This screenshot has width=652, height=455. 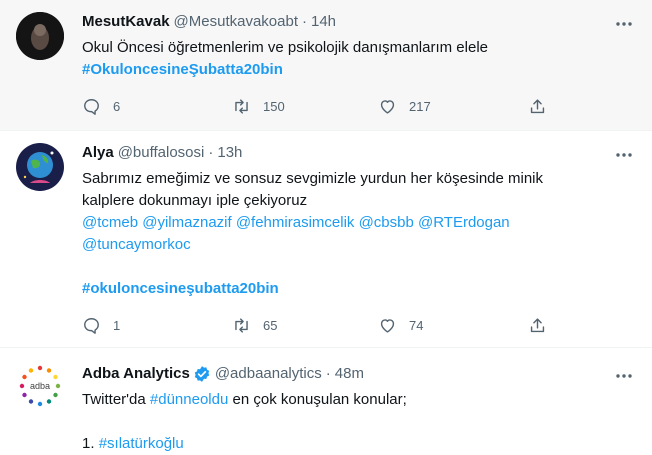 What do you see at coordinates (352, 289) in the screenshot?
I see `hashtag-link: #okuloncesineşubatta20bin` at bounding box center [352, 289].